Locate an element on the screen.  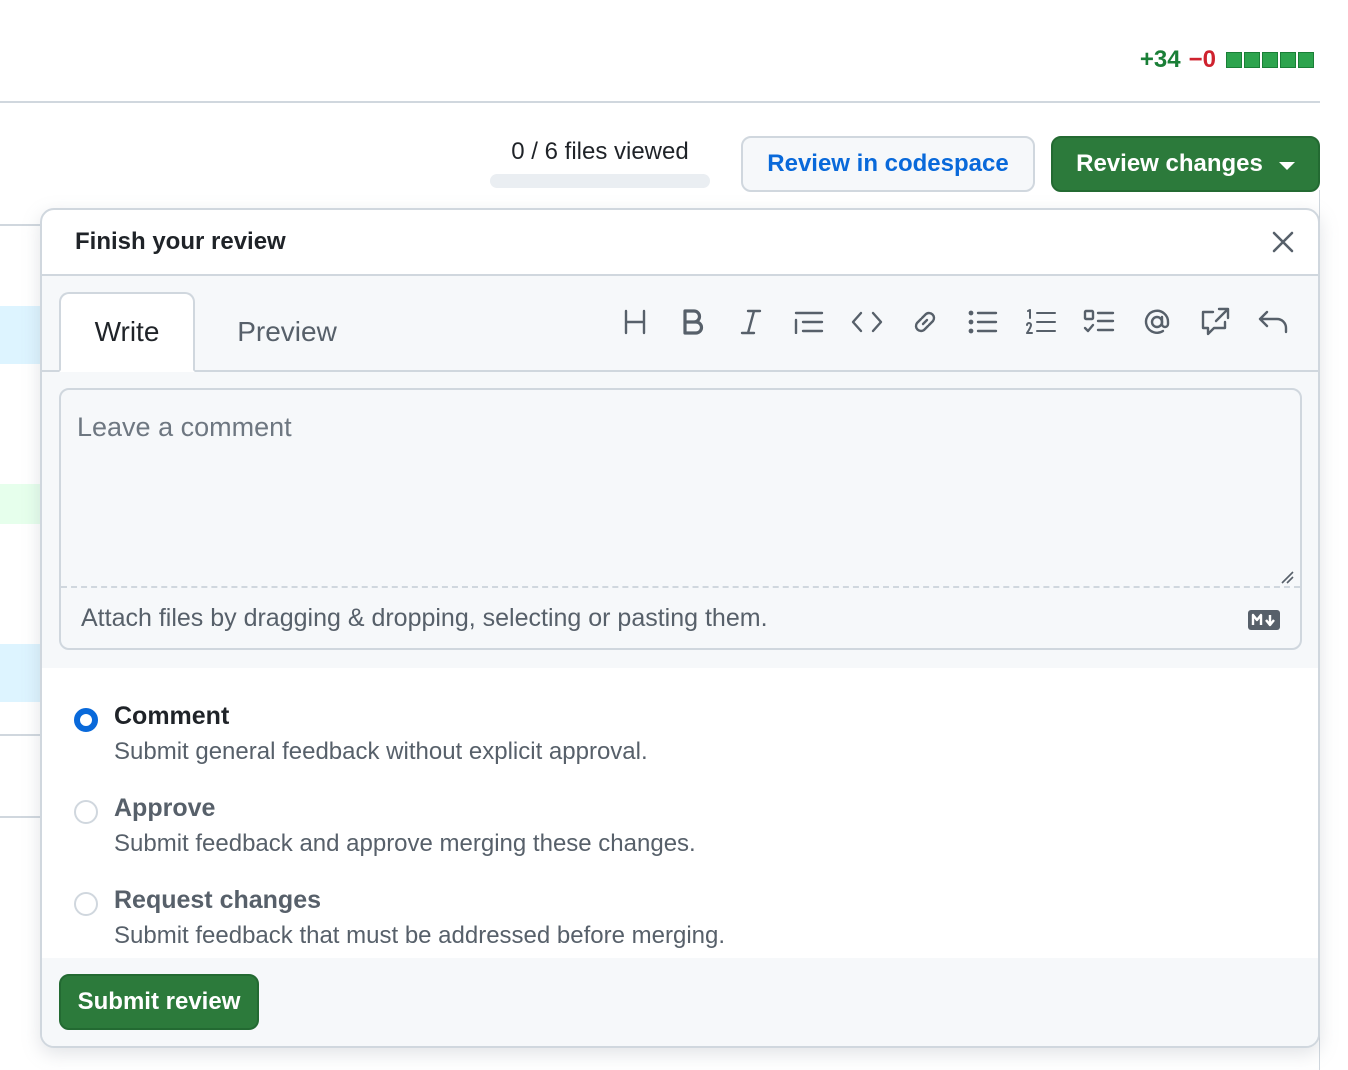
dialog-title: Finish your review is located at coordinates (180, 241).